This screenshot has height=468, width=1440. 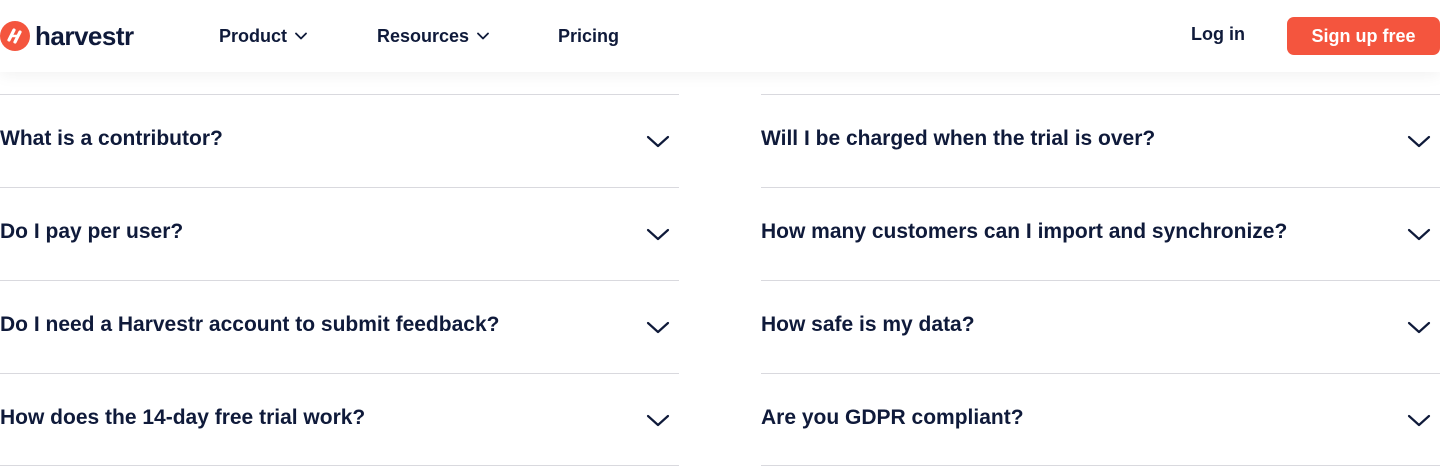 What do you see at coordinates (339, 233) in the screenshot?
I see `faq-item: Do I pay per user?` at bounding box center [339, 233].